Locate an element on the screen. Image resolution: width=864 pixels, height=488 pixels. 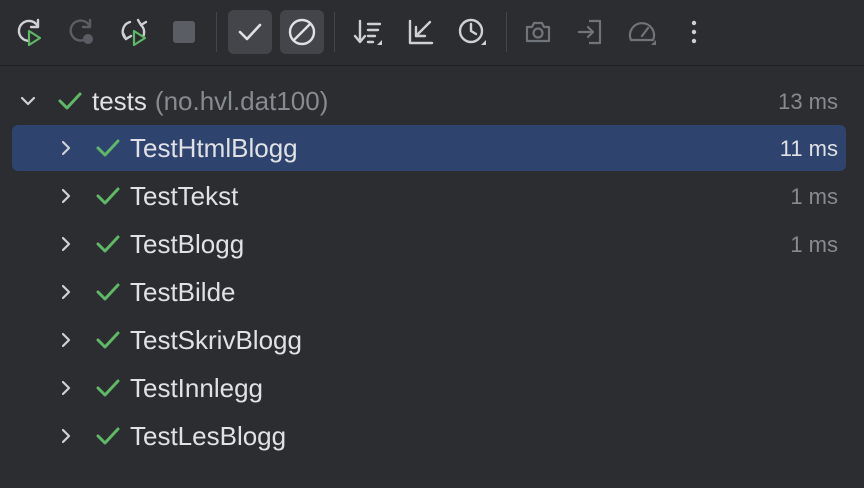
toggle-auto-test-button is located at coordinates (134, 32).